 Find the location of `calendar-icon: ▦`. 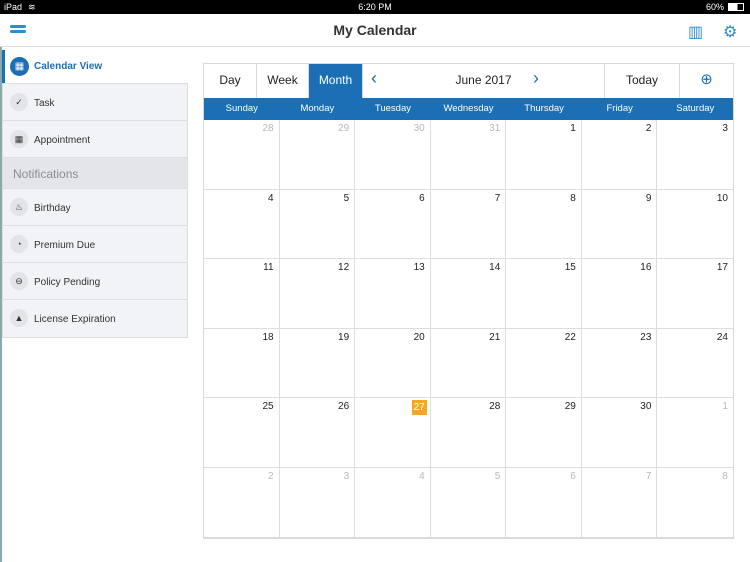

calendar-icon: ▦ is located at coordinates (19, 66).